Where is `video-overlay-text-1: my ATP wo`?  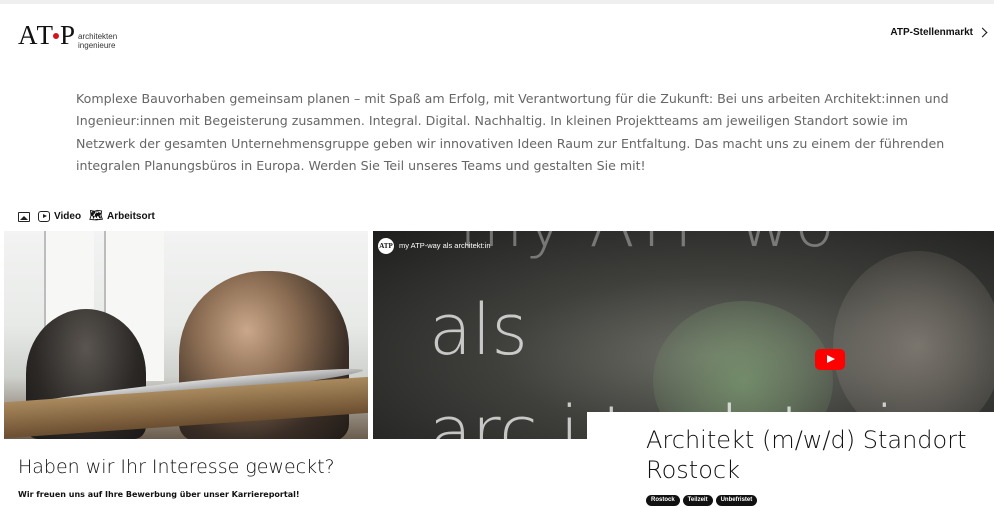
video-overlay-text-1: my ATP wo is located at coordinates (648, 246).